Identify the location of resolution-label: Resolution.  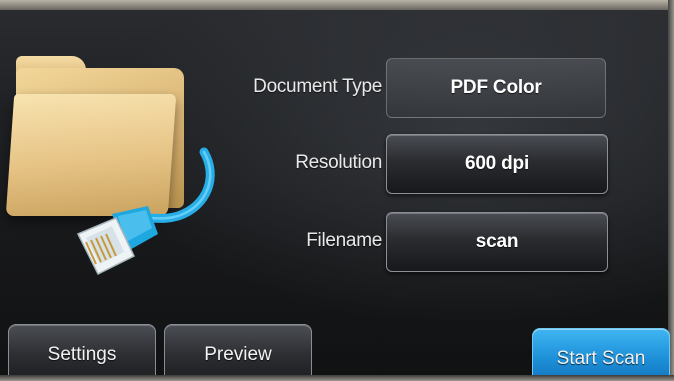
(338, 162).